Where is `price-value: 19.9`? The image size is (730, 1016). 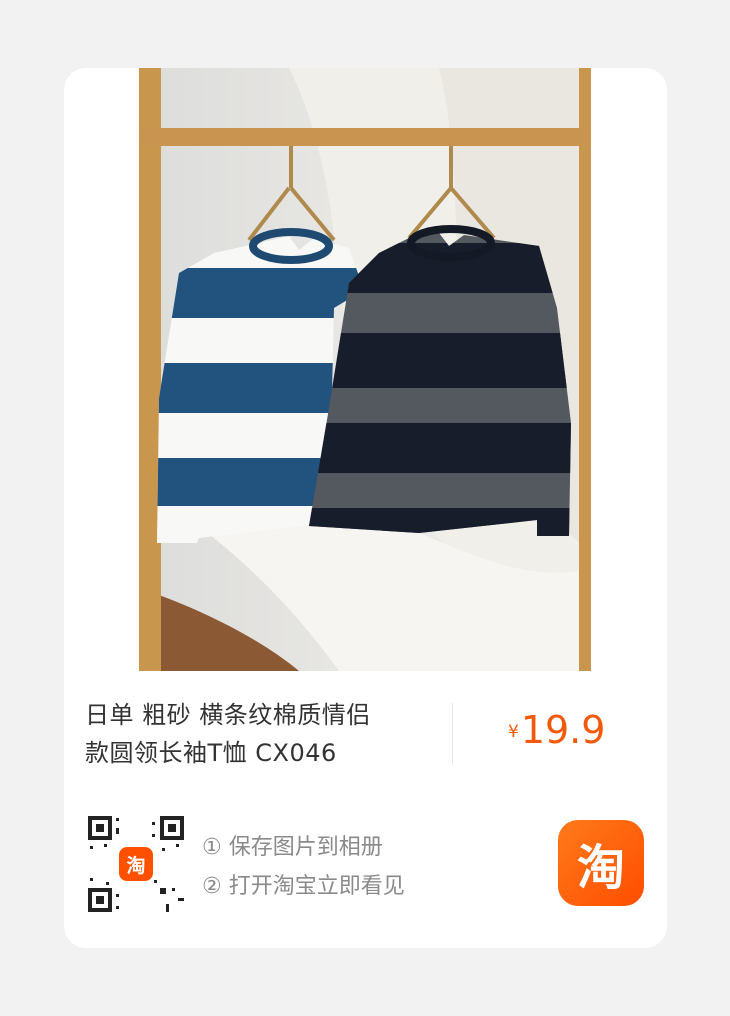
price-value: 19.9 is located at coordinates (563, 730).